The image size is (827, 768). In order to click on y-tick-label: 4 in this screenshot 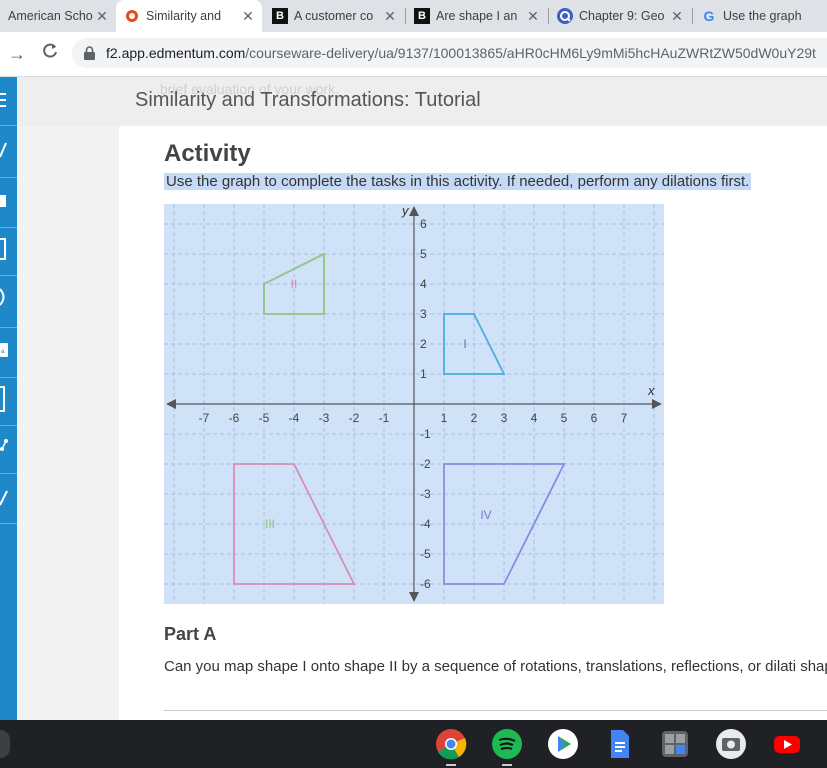, I will do `click(423, 284)`.